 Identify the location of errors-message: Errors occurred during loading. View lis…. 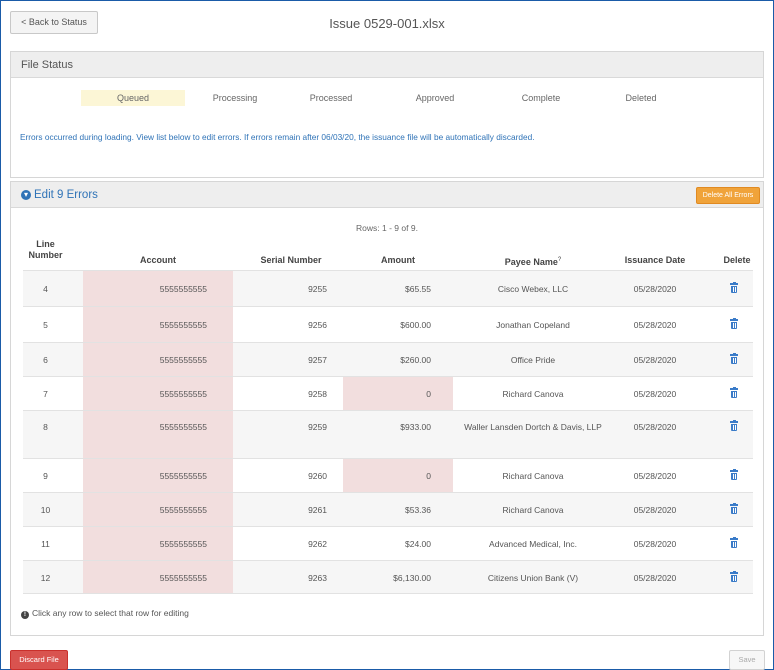
(277, 137).